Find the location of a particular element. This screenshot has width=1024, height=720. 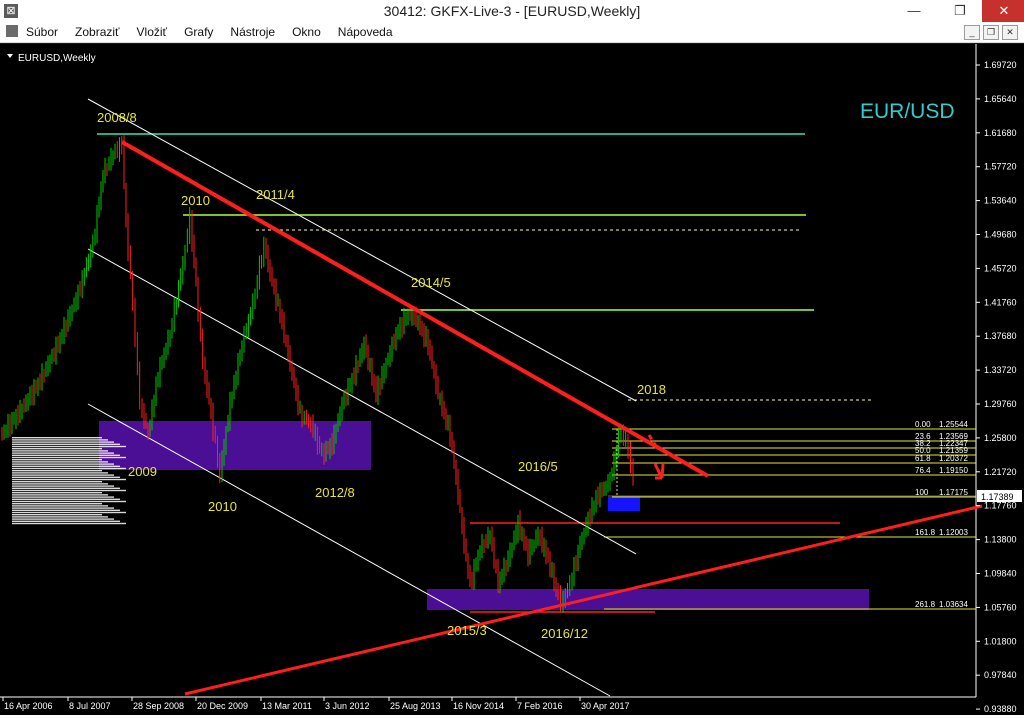

price-tick-label: 1.33720 is located at coordinates (1000, 370).